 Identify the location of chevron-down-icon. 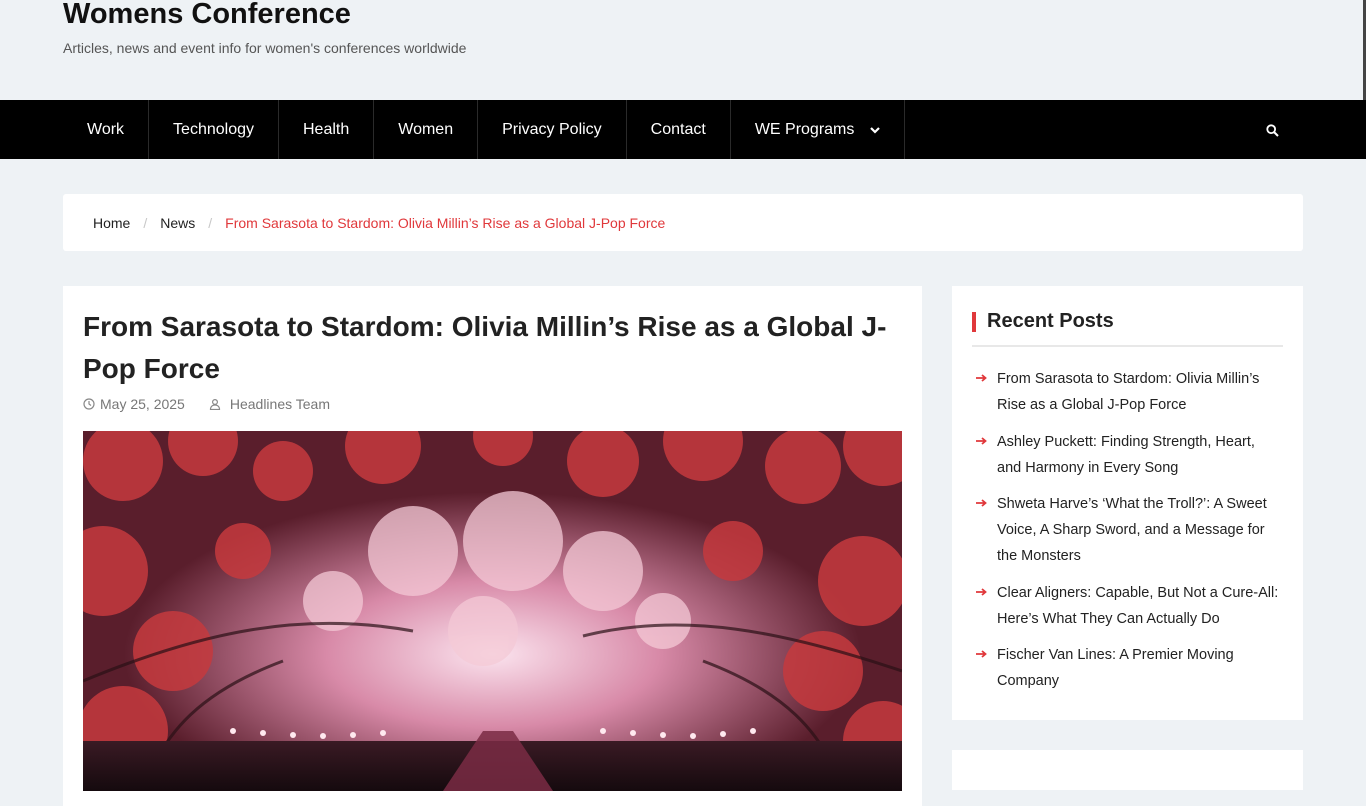
(875, 130).